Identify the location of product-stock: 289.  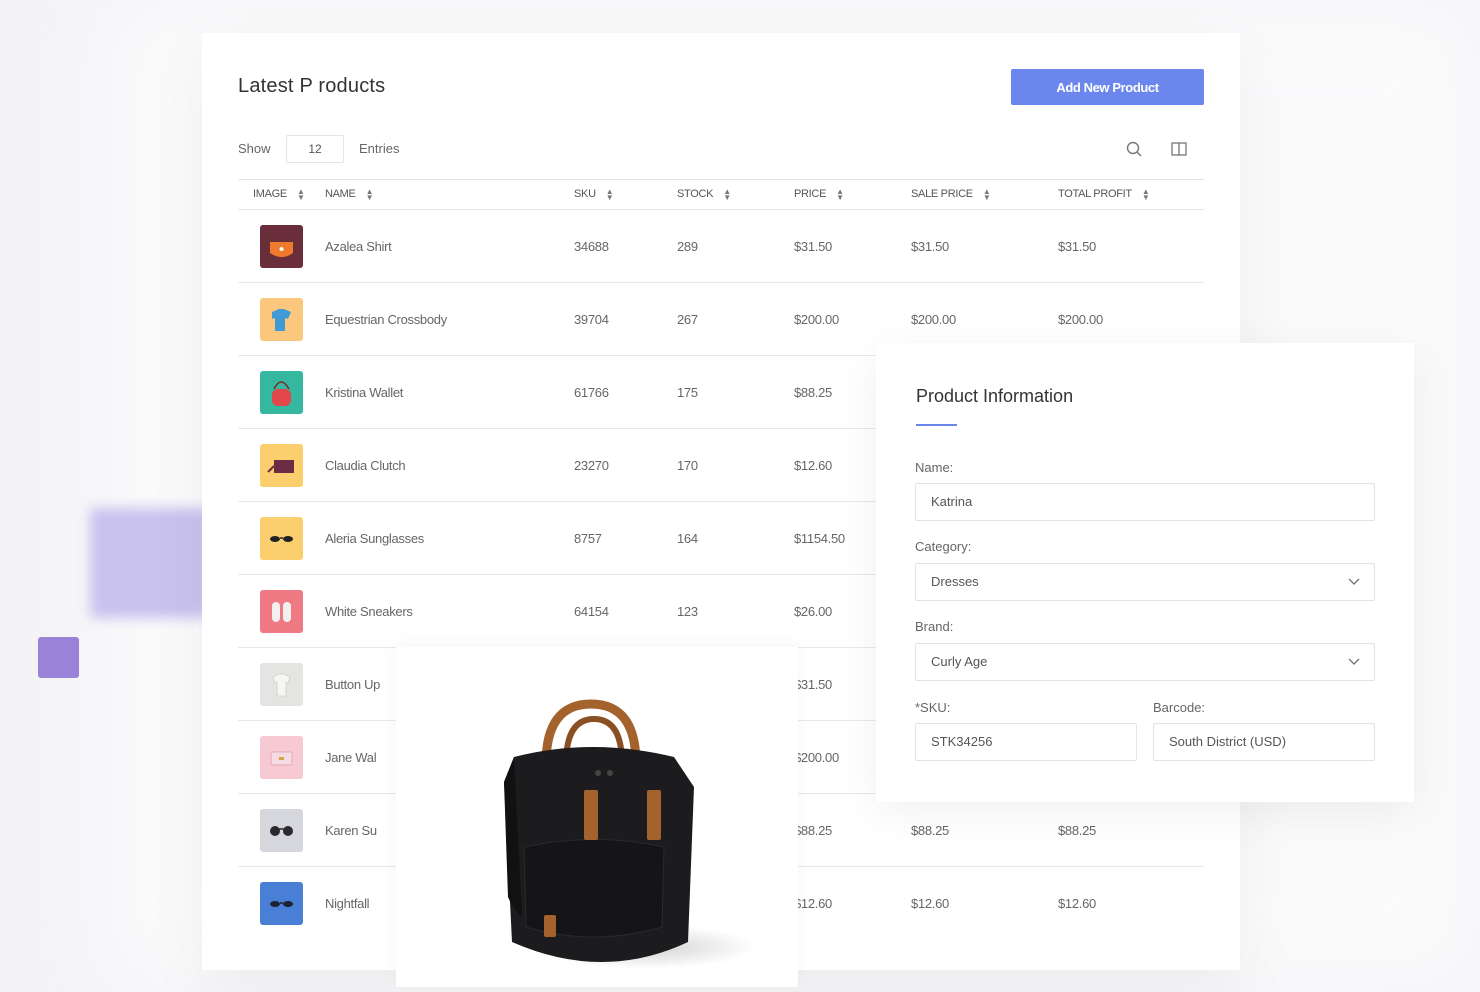
(735, 246).